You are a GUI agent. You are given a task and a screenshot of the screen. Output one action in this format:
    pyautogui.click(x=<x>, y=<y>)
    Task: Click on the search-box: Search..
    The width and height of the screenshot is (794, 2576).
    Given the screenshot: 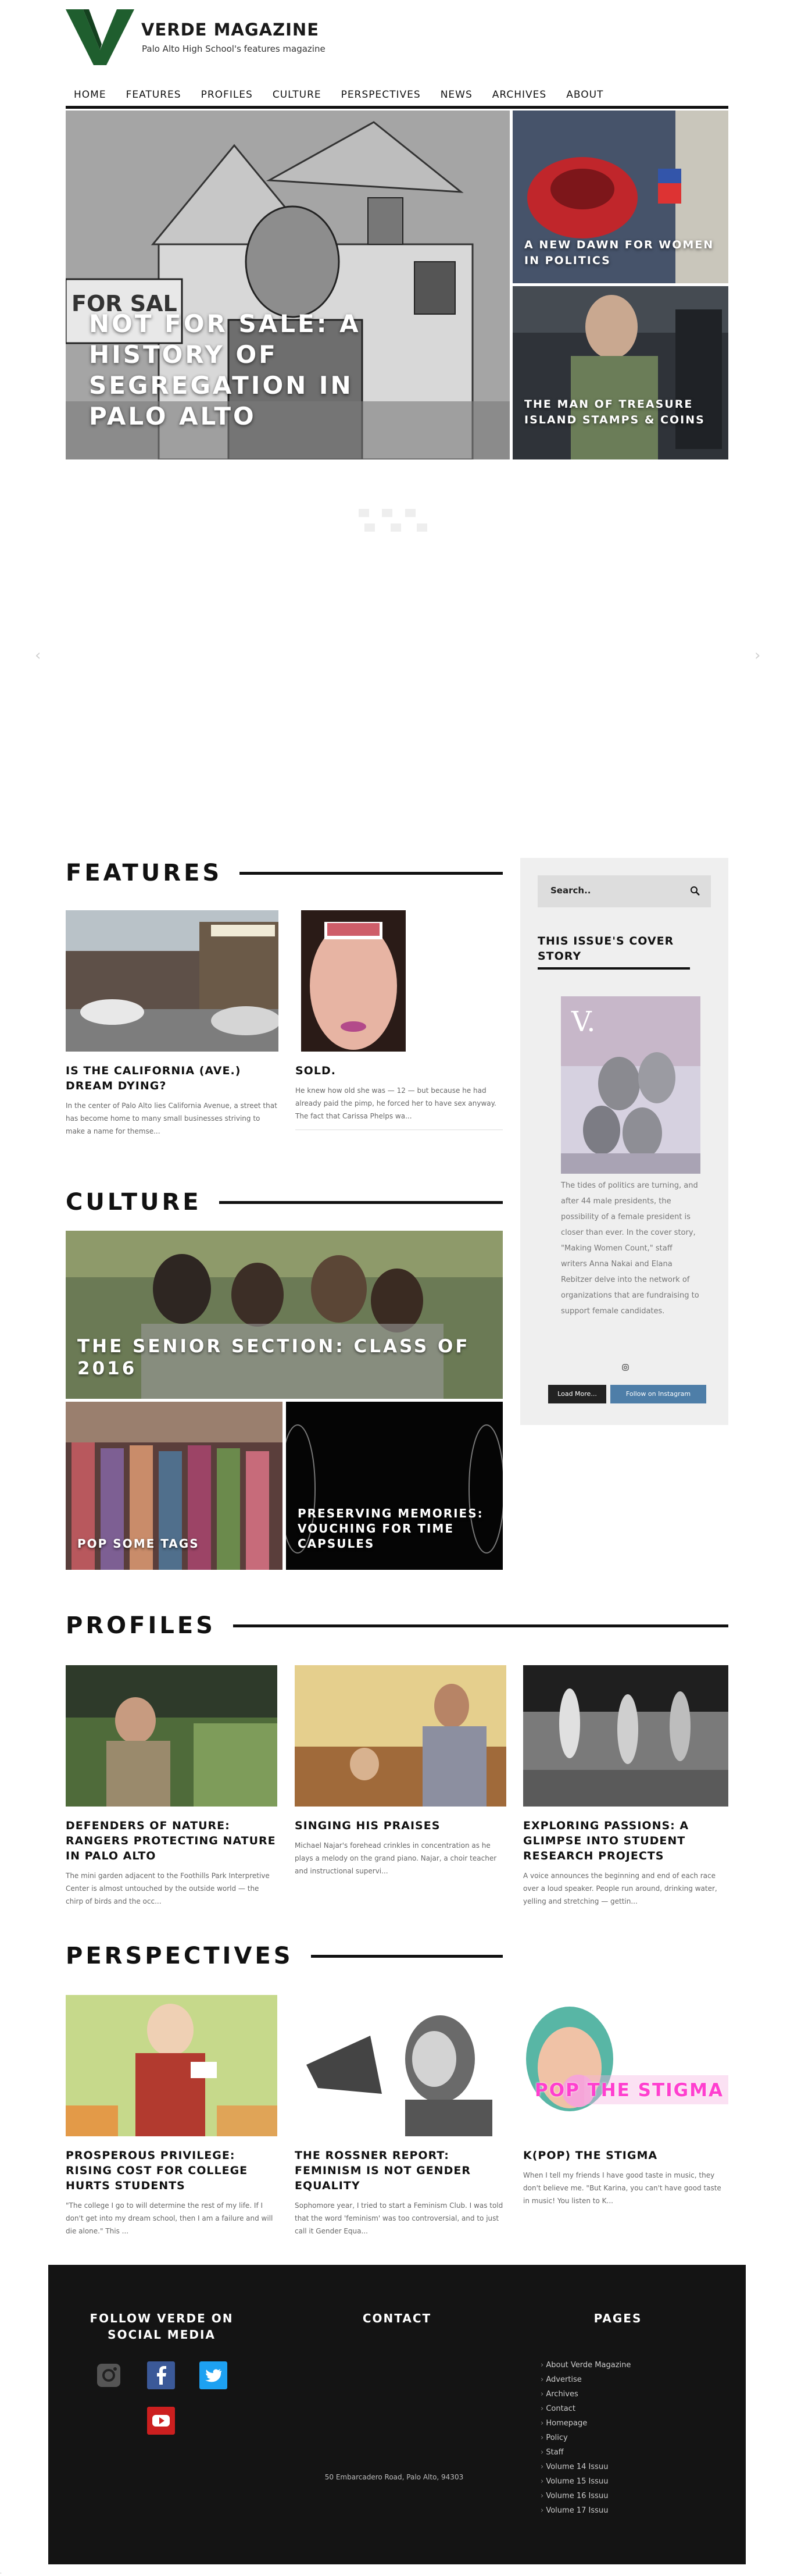 What is the action you would take?
    pyautogui.click(x=624, y=891)
    